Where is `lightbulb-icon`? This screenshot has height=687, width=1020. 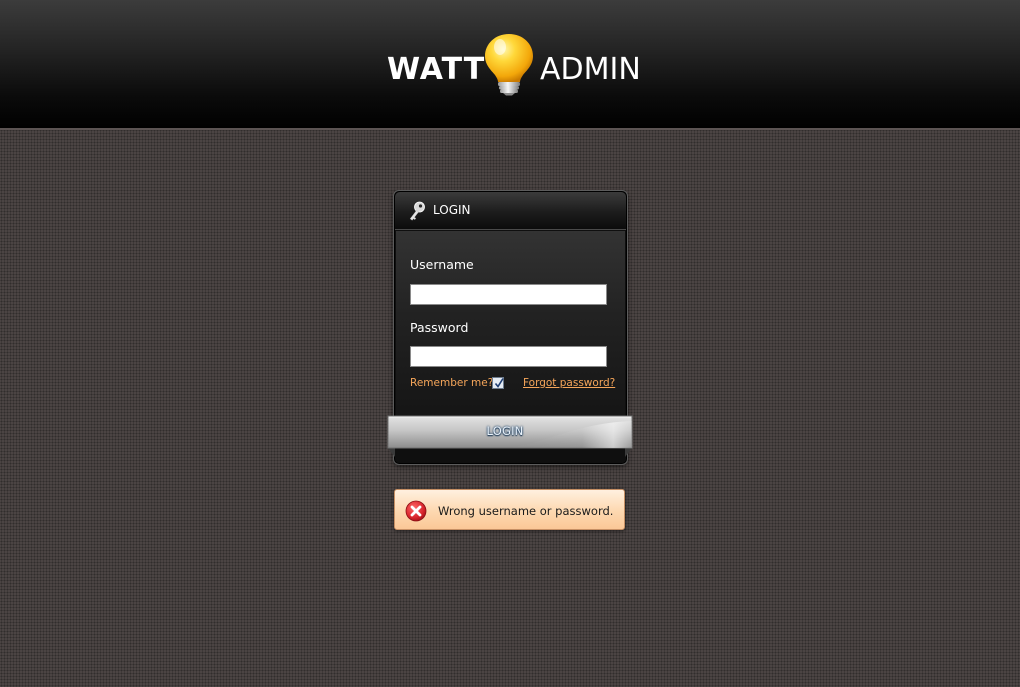
lightbulb-icon is located at coordinates (509, 64).